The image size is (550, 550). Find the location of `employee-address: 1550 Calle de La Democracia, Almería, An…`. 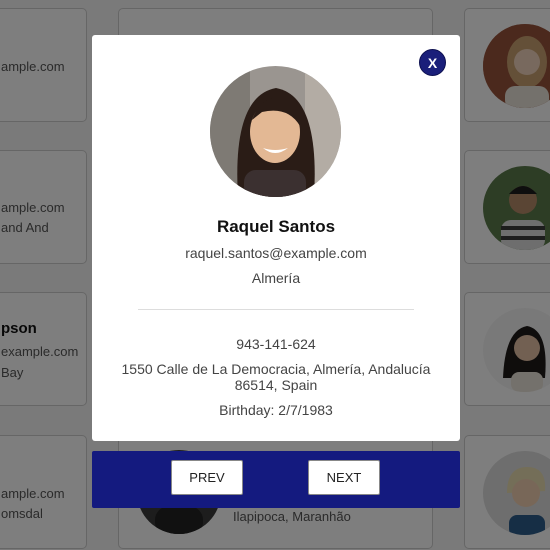

employee-address: 1550 Calle de La Democracia, Almería, An… is located at coordinates (276, 377).